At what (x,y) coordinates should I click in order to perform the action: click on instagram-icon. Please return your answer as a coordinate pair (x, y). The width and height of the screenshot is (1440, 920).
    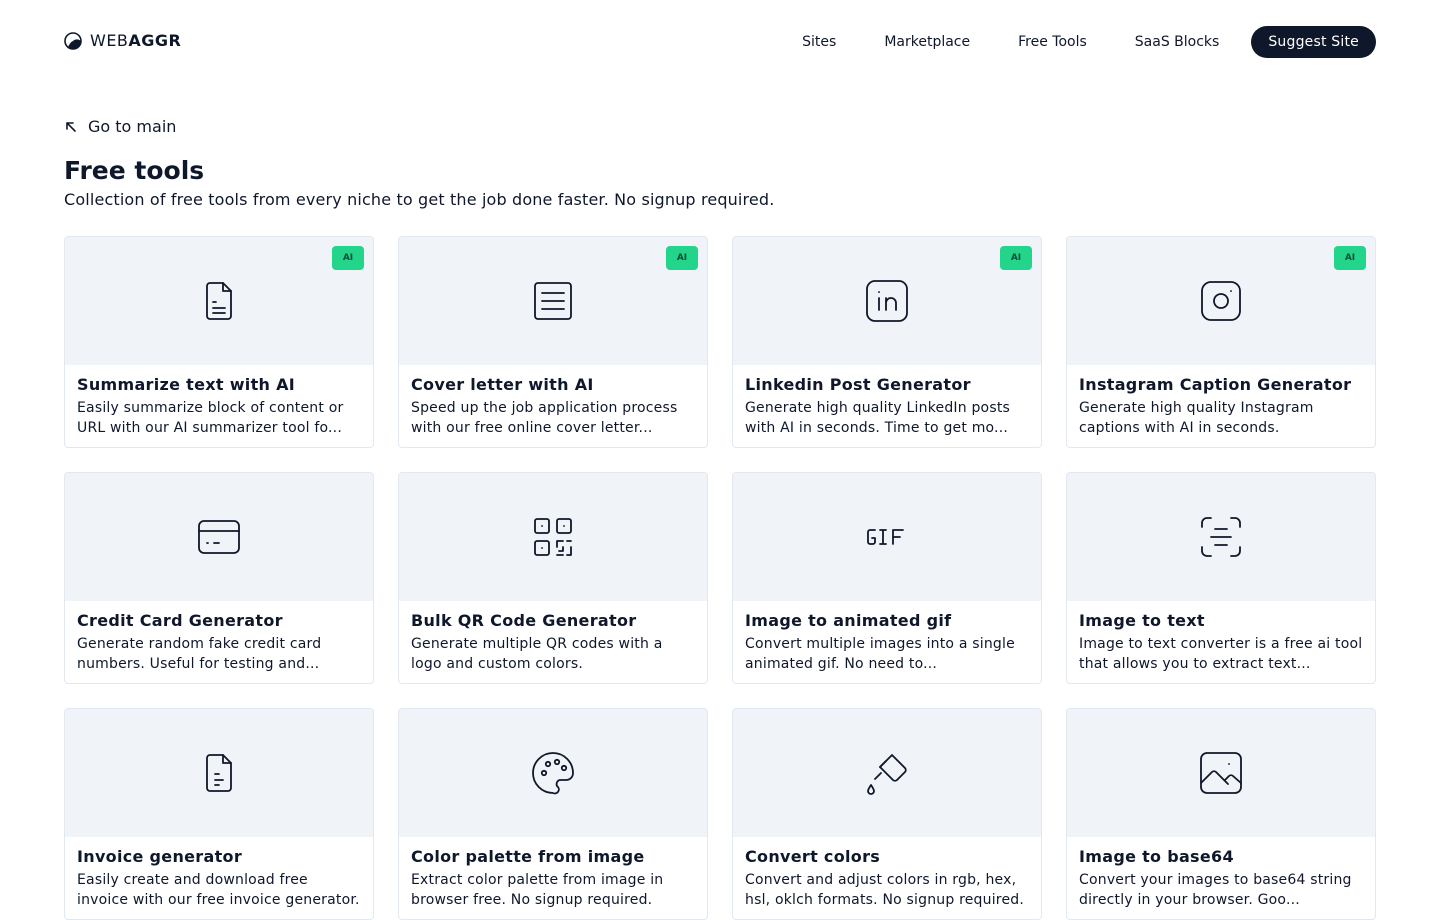
    Looking at the image, I should click on (1221, 301).